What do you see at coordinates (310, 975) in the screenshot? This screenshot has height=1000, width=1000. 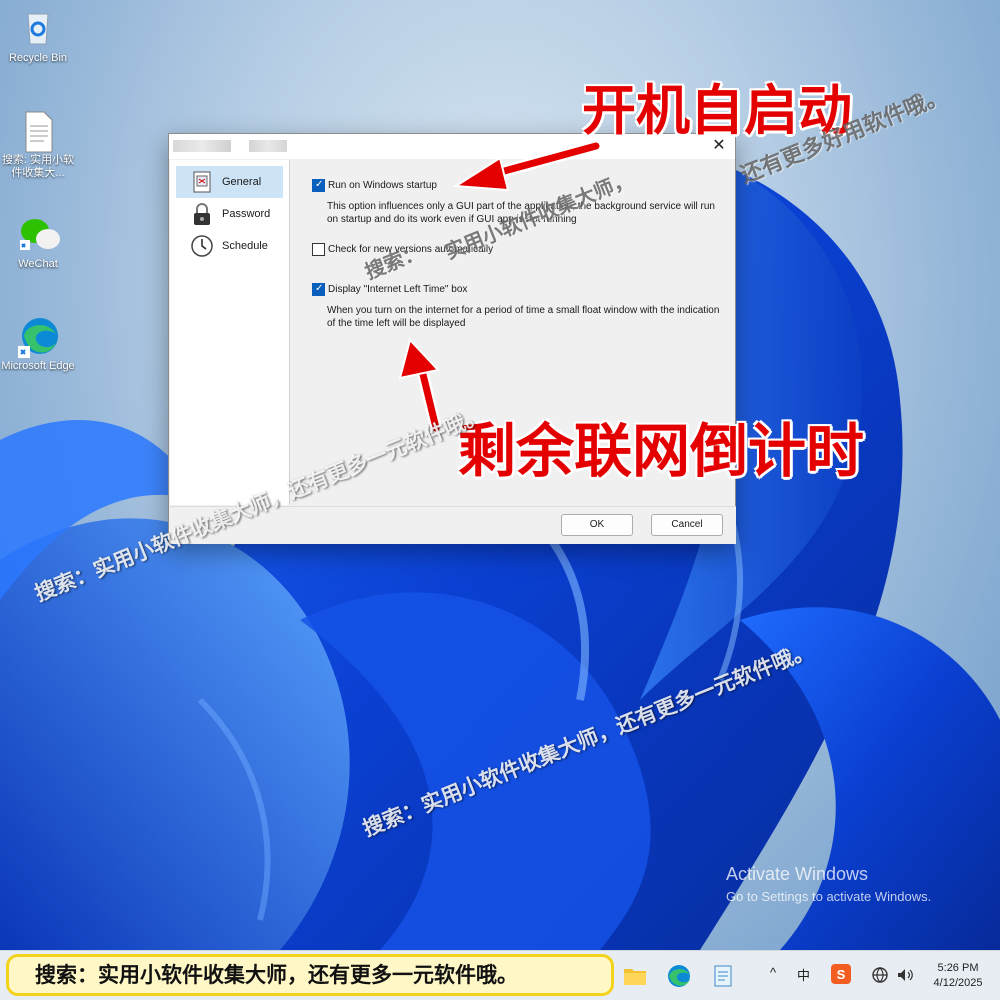 I see `promo-banner: 搜索：实用小软件收集大师，还有更多一元软件哦。` at bounding box center [310, 975].